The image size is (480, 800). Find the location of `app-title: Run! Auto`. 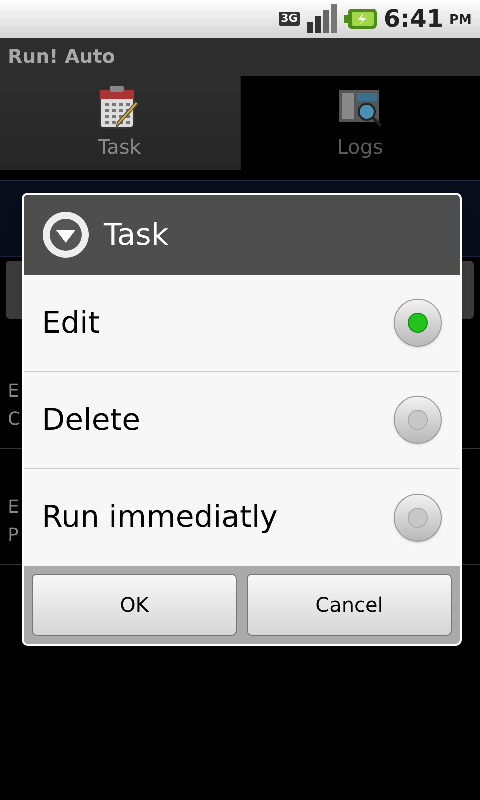

app-title: Run! Auto is located at coordinates (62, 57).